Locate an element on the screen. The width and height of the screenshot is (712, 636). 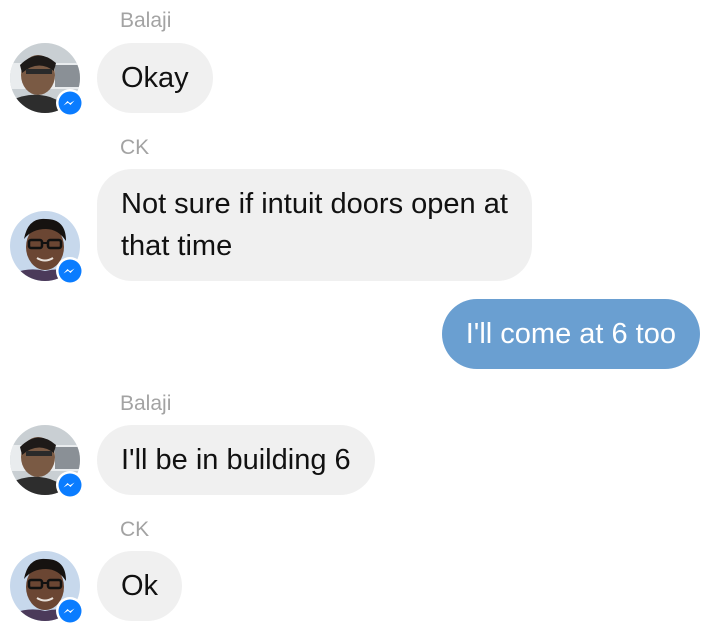
message-text: Okay is located at coordinates (155, 78).